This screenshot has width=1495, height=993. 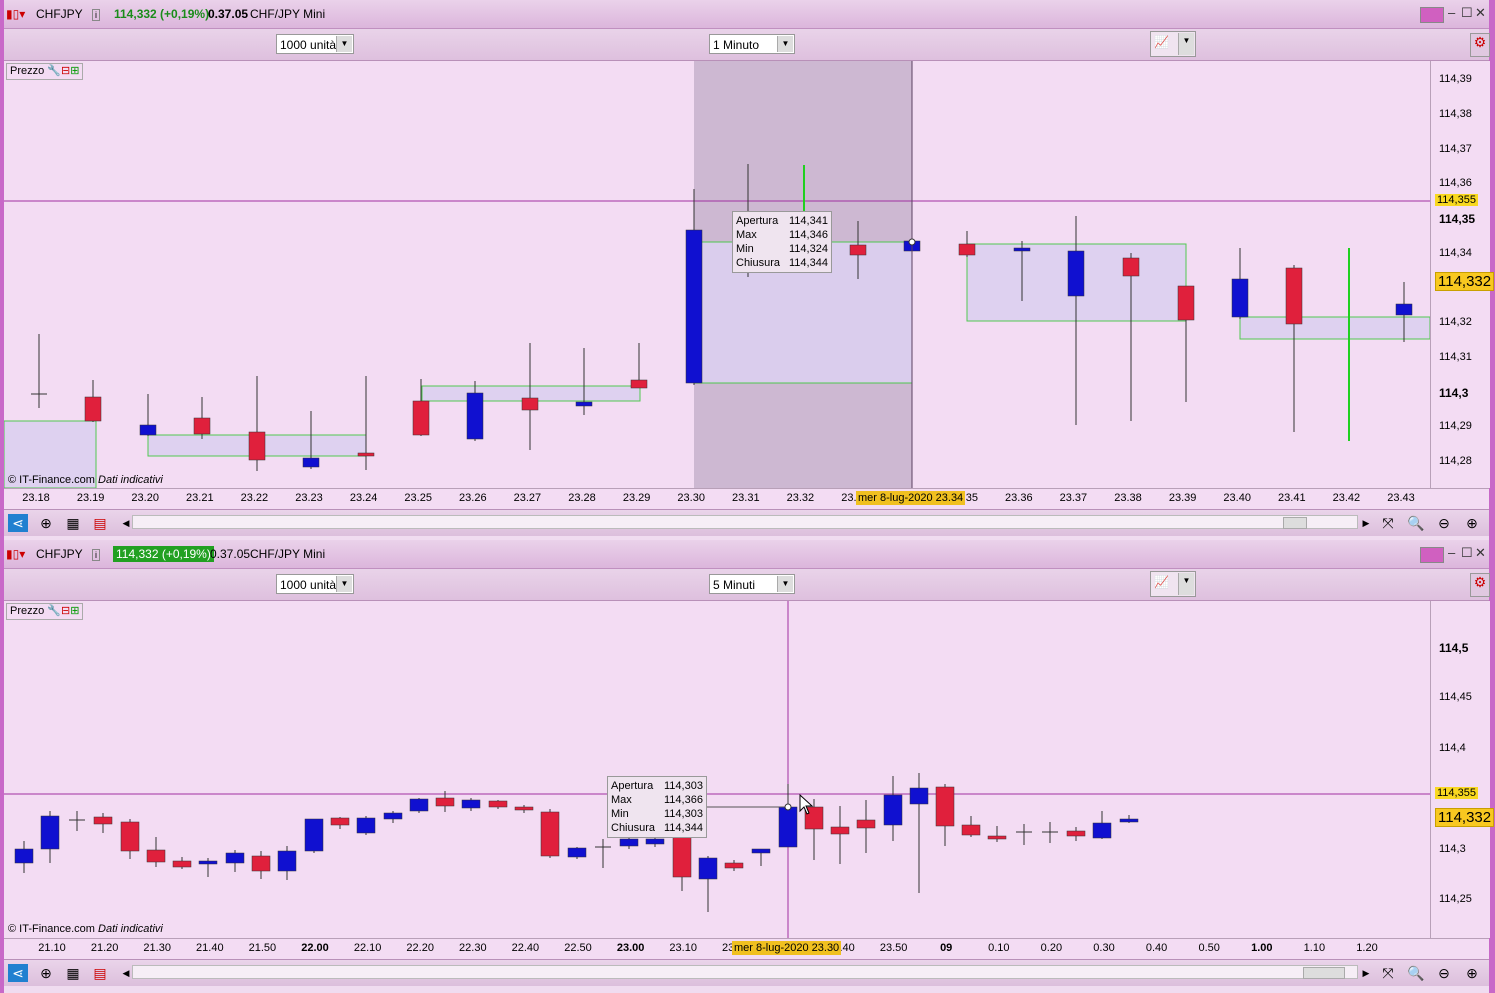 What do you see at coordinates (363, 498) in the screenshot?
I see `x-tick-label: 23.24` at bounding box center [363, 498].